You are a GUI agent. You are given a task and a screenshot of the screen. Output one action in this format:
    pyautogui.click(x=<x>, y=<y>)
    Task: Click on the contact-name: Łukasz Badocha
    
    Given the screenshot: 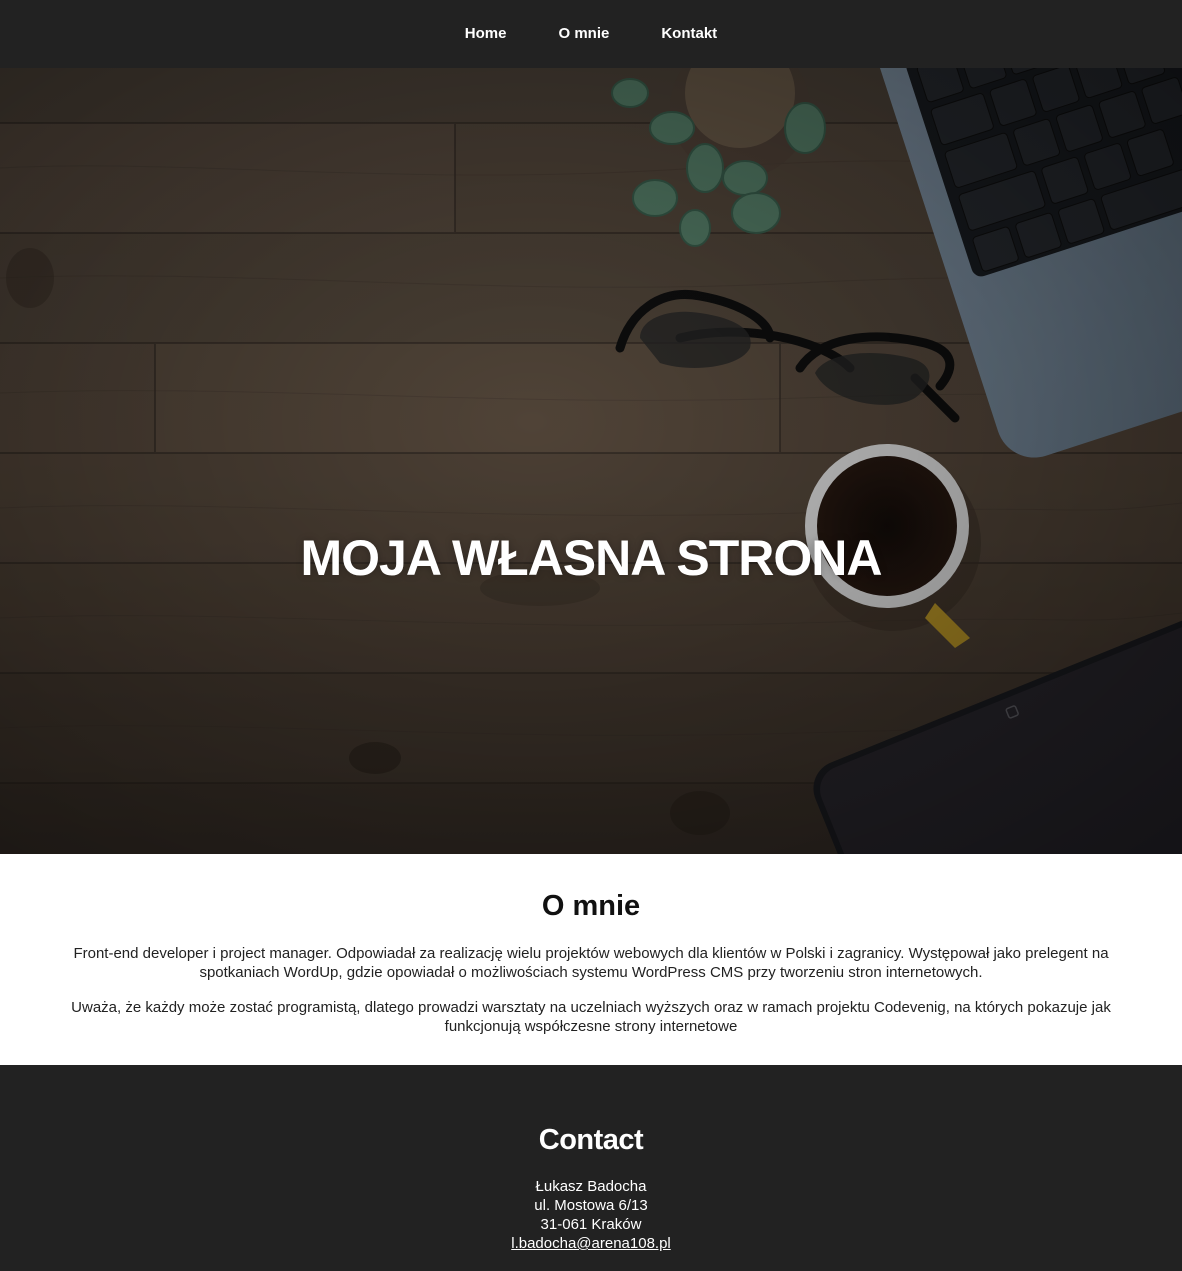 What is the action you would take?
    pyautogui.click(x=591, y=1186)
    